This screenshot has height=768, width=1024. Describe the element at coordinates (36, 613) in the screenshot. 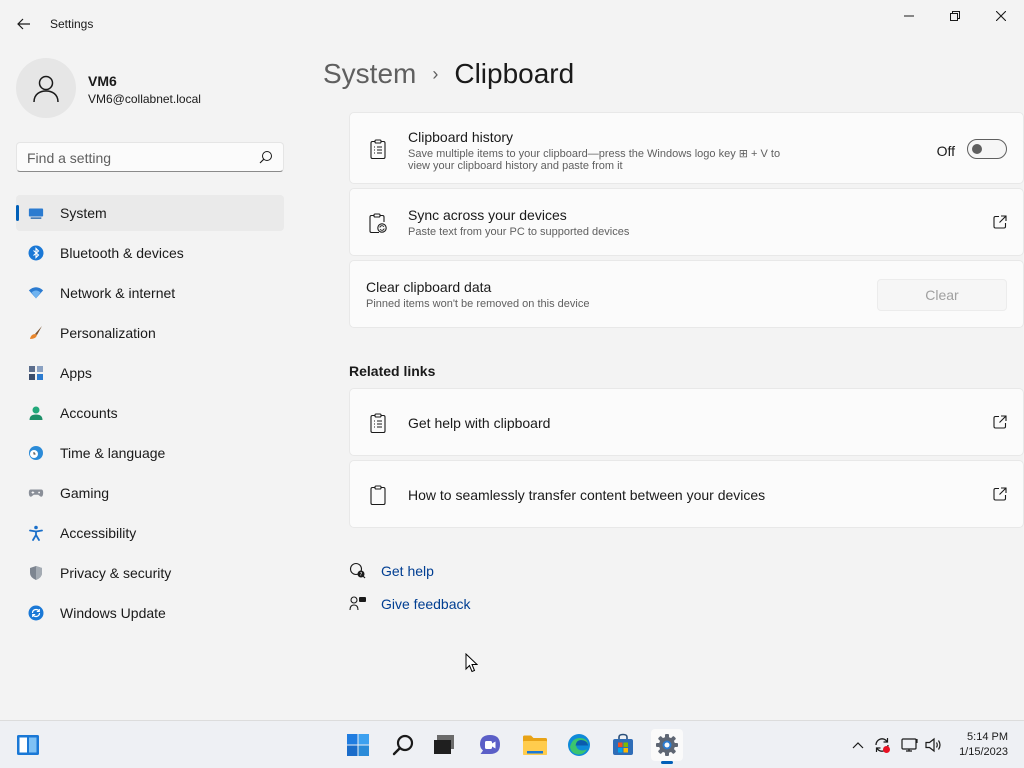

I see `update-icon` at that location.